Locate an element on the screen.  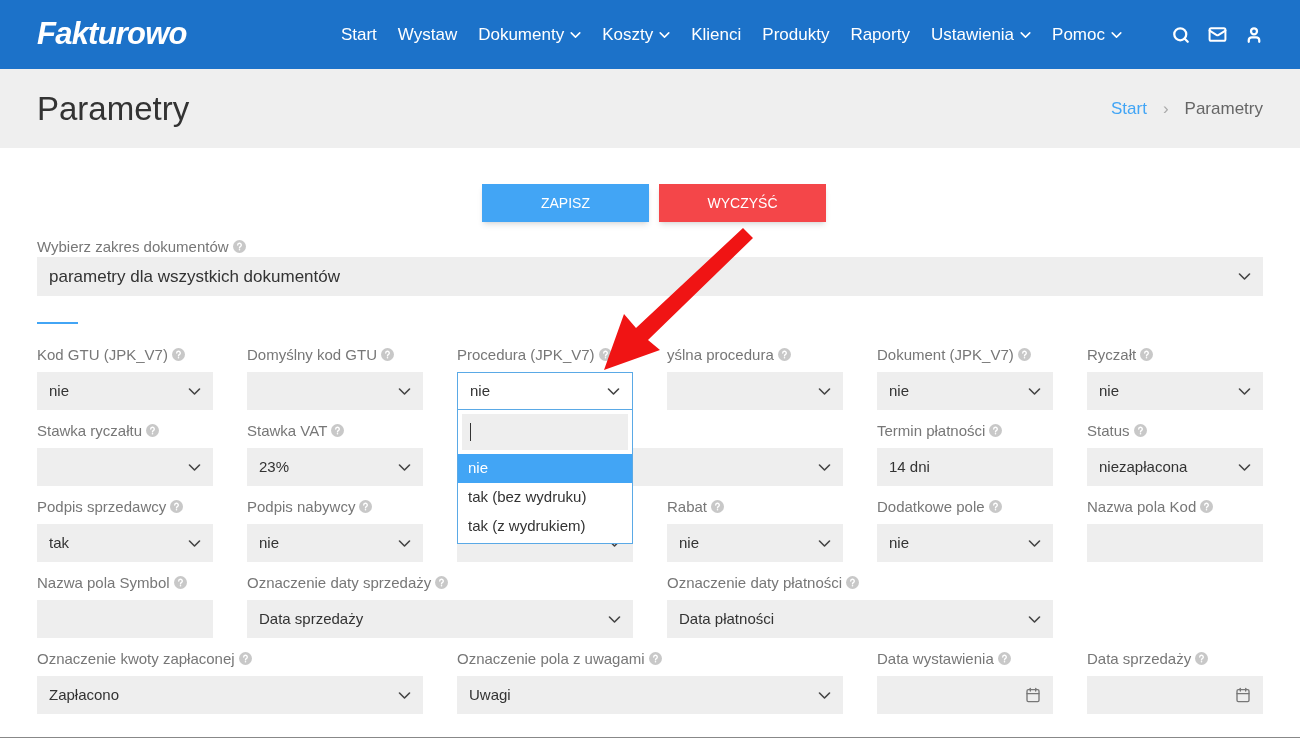
field-label: Stawka ryczałtu is located at coordinates (90, 430).